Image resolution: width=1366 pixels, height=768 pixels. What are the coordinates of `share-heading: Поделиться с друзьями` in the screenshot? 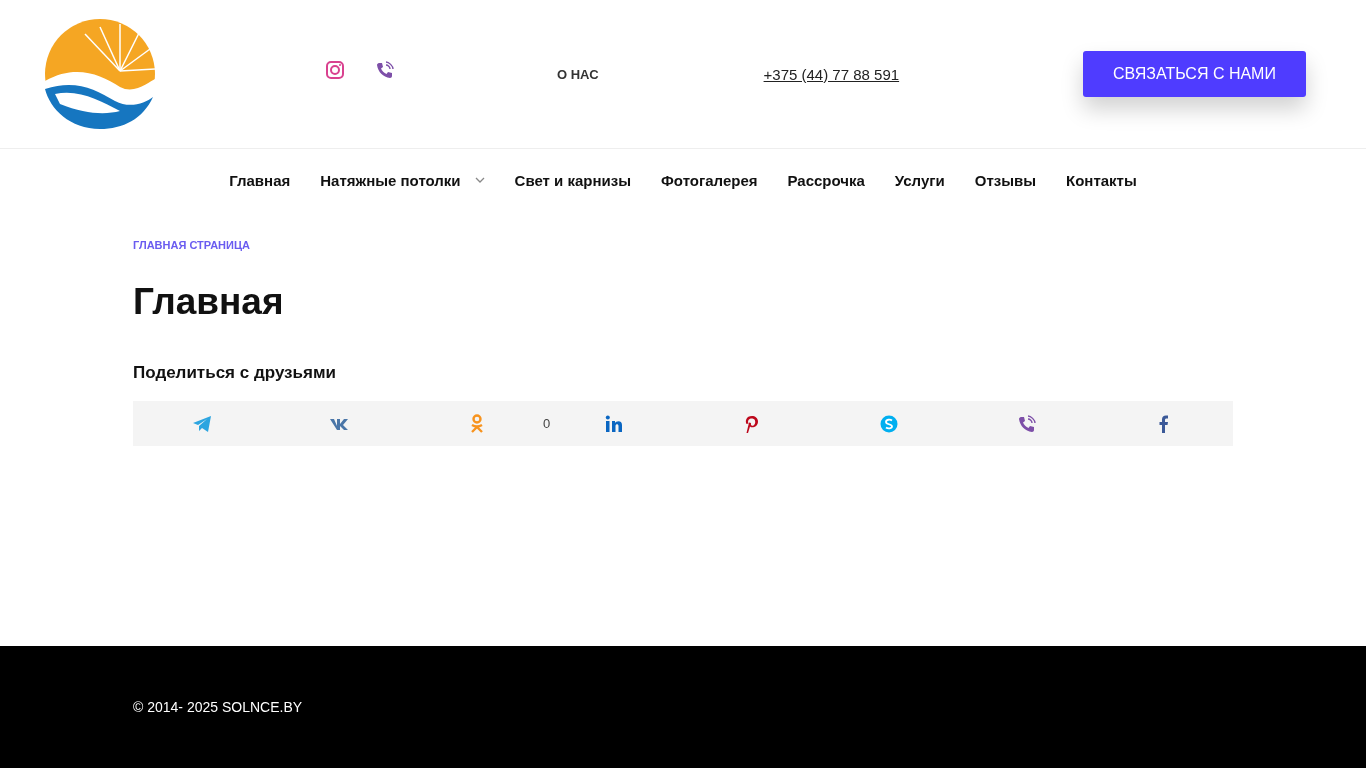 It's located at (234, 373).